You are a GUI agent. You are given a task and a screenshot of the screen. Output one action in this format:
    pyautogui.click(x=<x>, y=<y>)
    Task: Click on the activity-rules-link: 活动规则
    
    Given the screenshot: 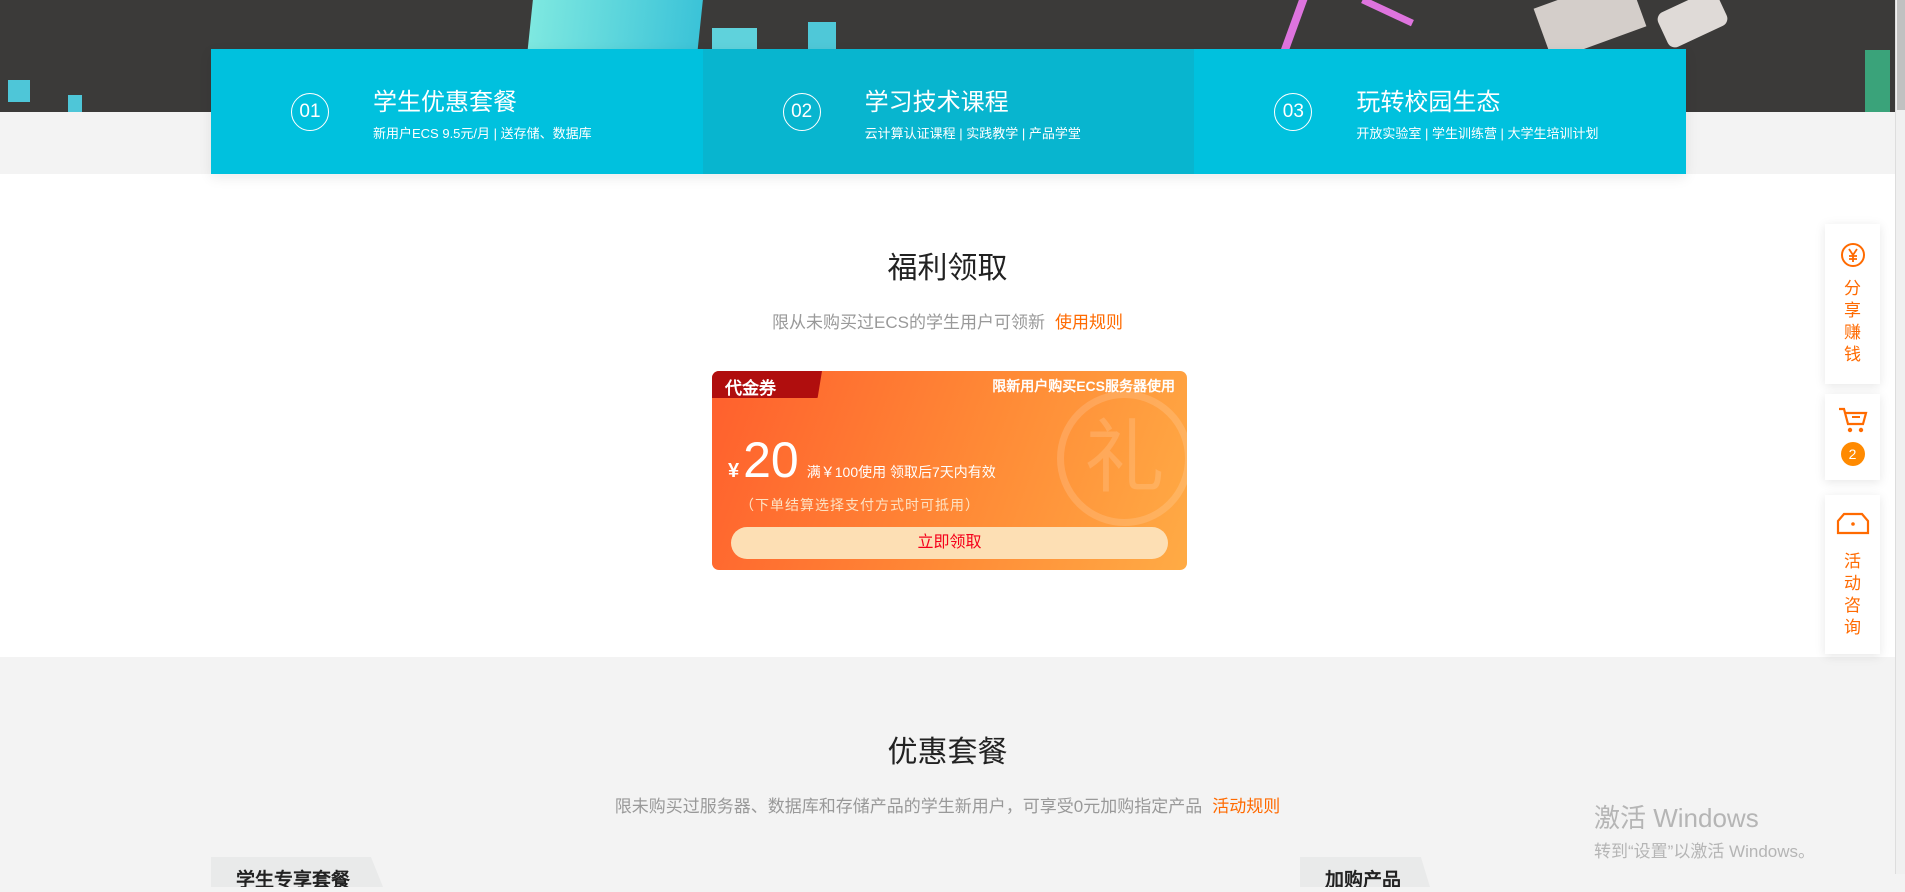 What is the action you would take?
    pyautogui.click(x=1246, y=806)
    